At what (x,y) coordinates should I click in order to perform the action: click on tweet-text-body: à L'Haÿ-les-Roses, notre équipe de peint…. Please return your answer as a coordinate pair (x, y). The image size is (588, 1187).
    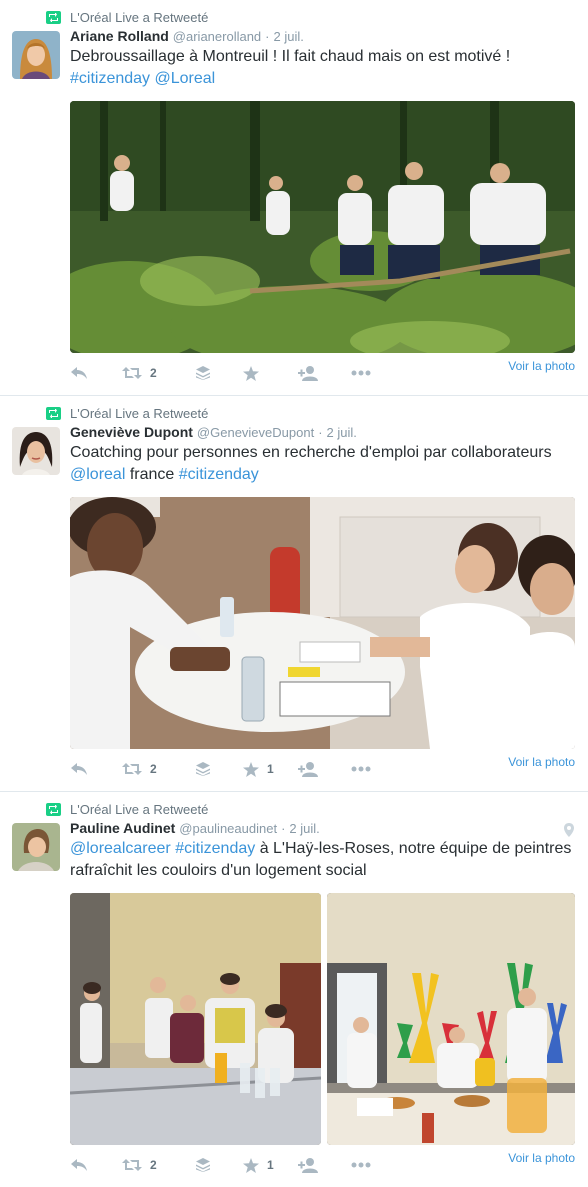
    Looking at the image, I should click on (415, 848).